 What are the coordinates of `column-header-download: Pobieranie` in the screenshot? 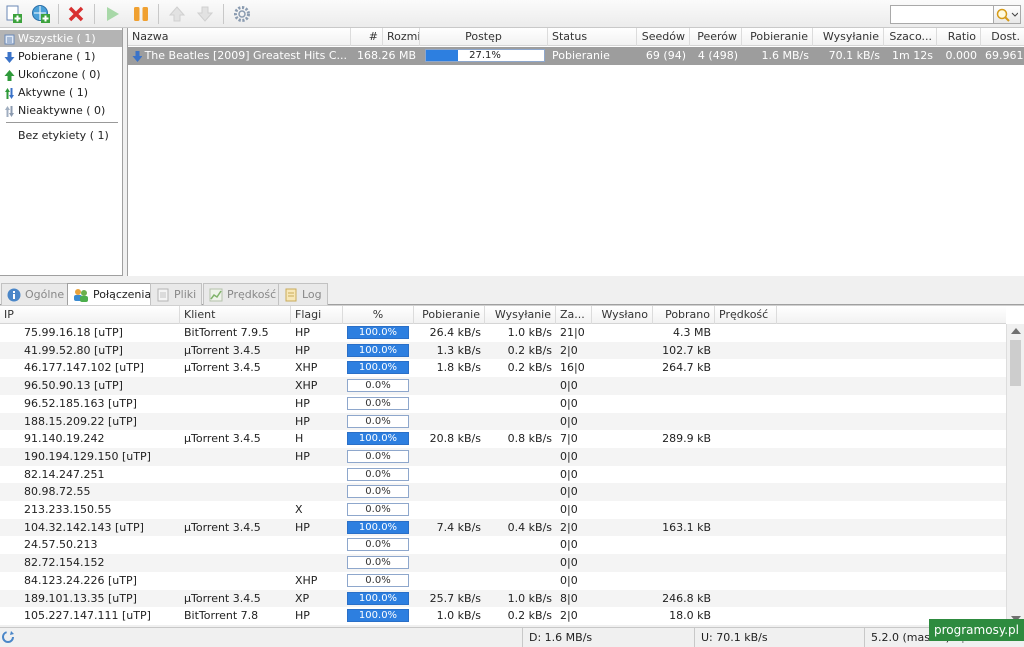 It's located at (777, 37).